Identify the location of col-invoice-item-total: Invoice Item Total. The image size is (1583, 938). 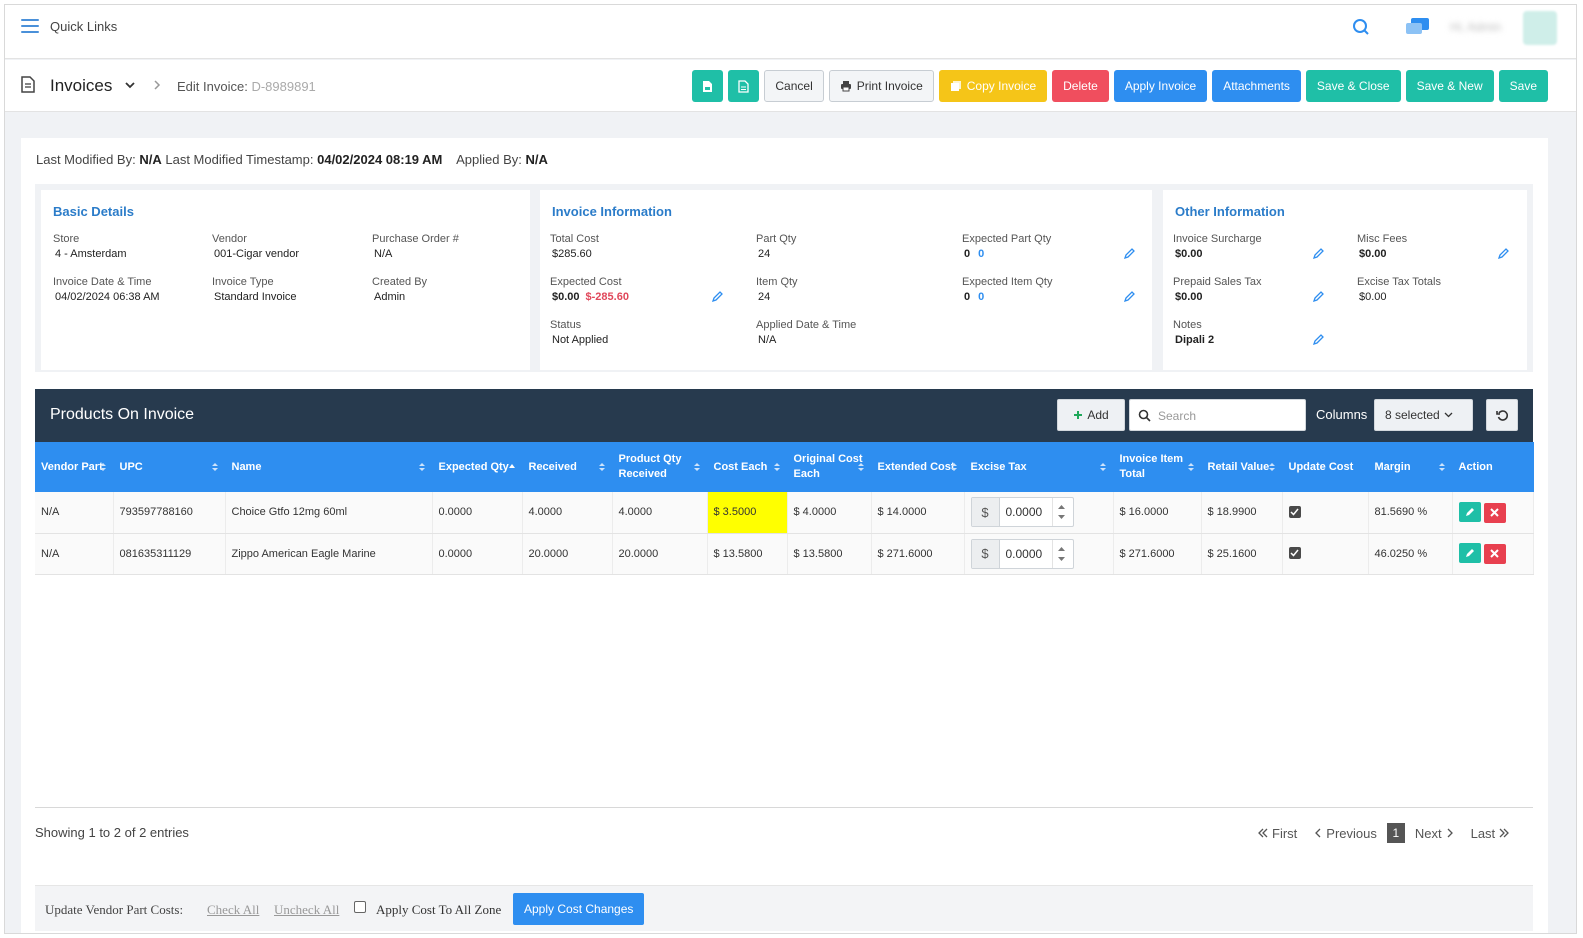
(1157, 467).